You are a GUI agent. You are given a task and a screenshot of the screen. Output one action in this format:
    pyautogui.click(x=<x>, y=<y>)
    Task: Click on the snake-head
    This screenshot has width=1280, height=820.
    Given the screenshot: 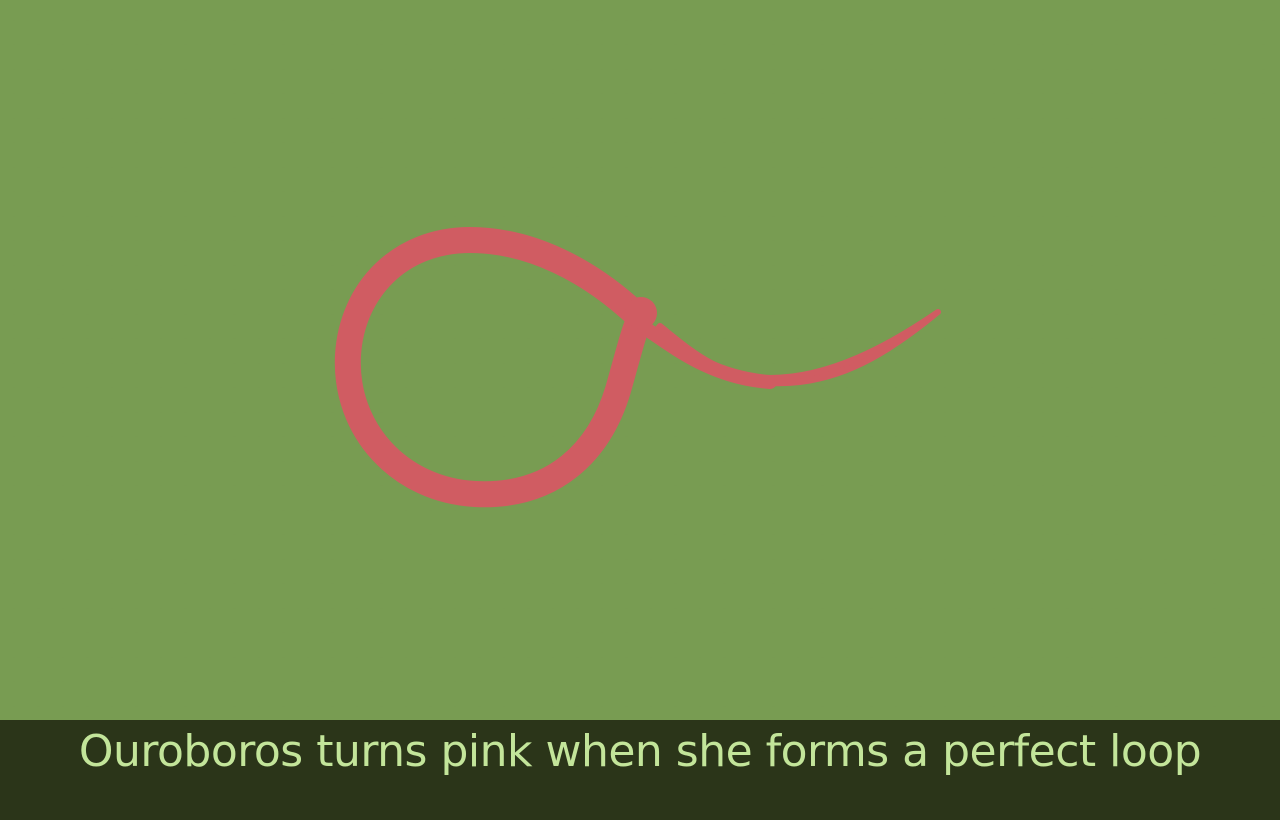 What is the action you would take?
    pyautogui.click(x=641, y=313)
    